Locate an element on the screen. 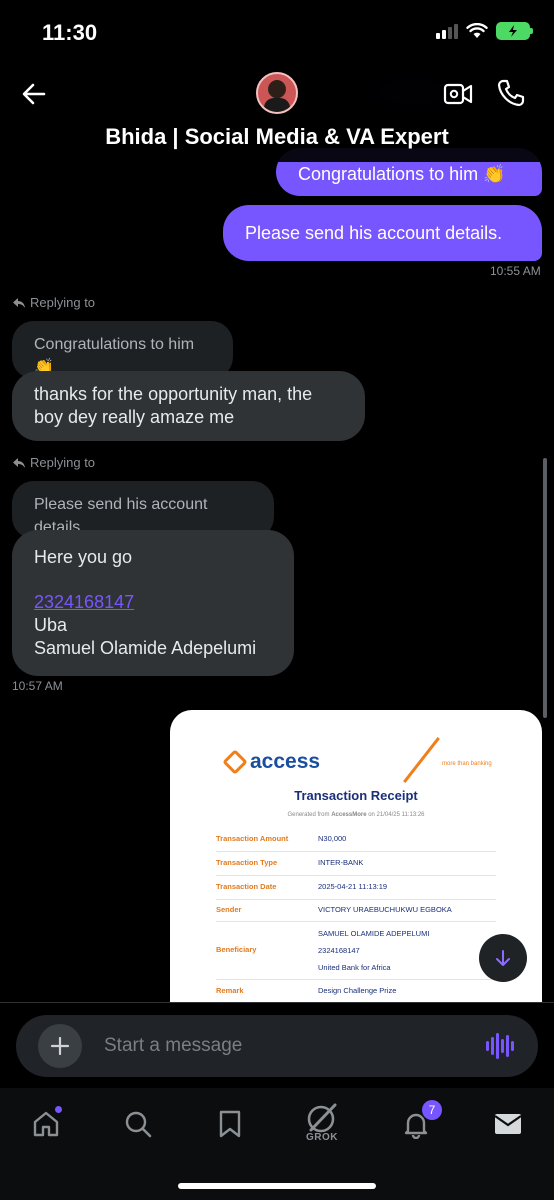 The image size is (554, 1200). grok-label: GROK is located at coordinates (322, 1137).